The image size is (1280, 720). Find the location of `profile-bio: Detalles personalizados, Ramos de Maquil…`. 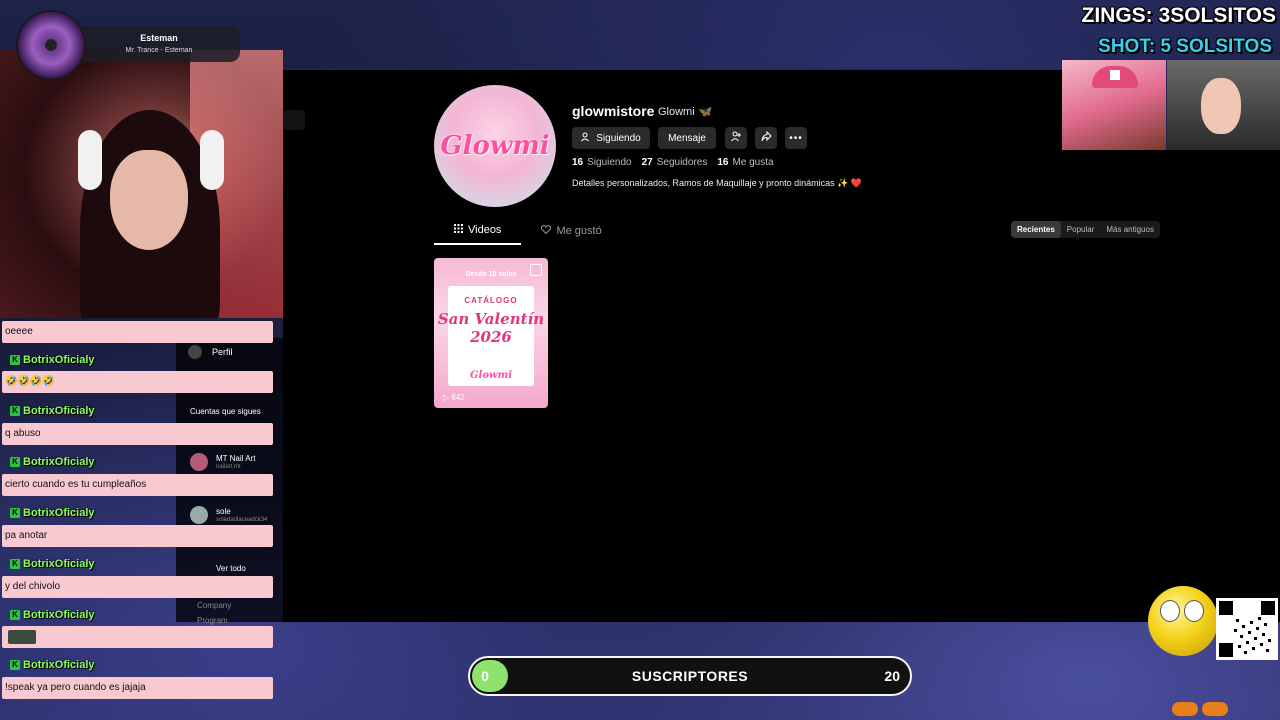

profile-bio: Detalles personalizados, Ramos de Maquil… is located at coordinates (717, 183).